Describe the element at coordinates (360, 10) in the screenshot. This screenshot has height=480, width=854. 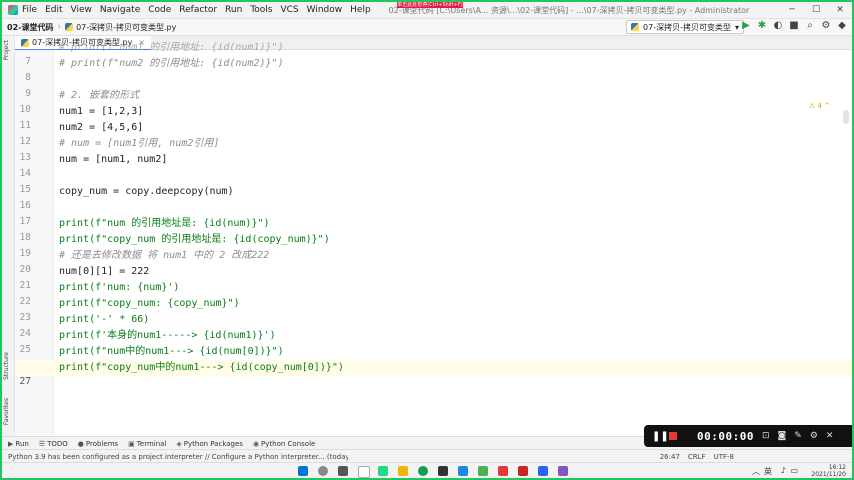
I see `menu-help: Help` at that location.